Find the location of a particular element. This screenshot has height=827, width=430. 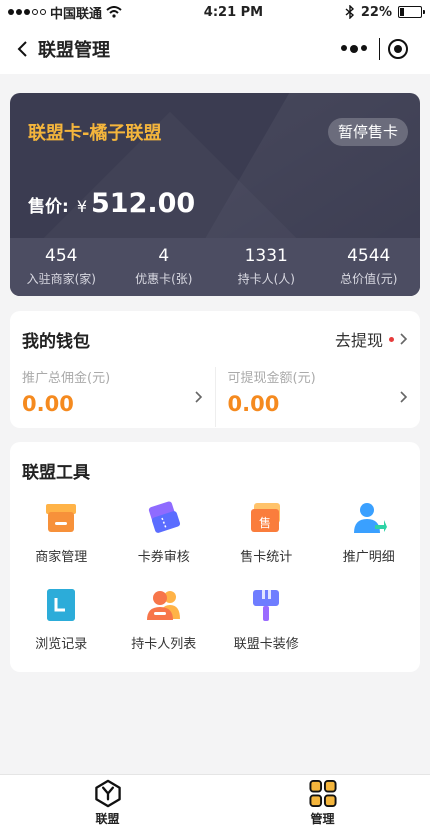

tab-manage: 管理 is located at coordinates (322, 801).